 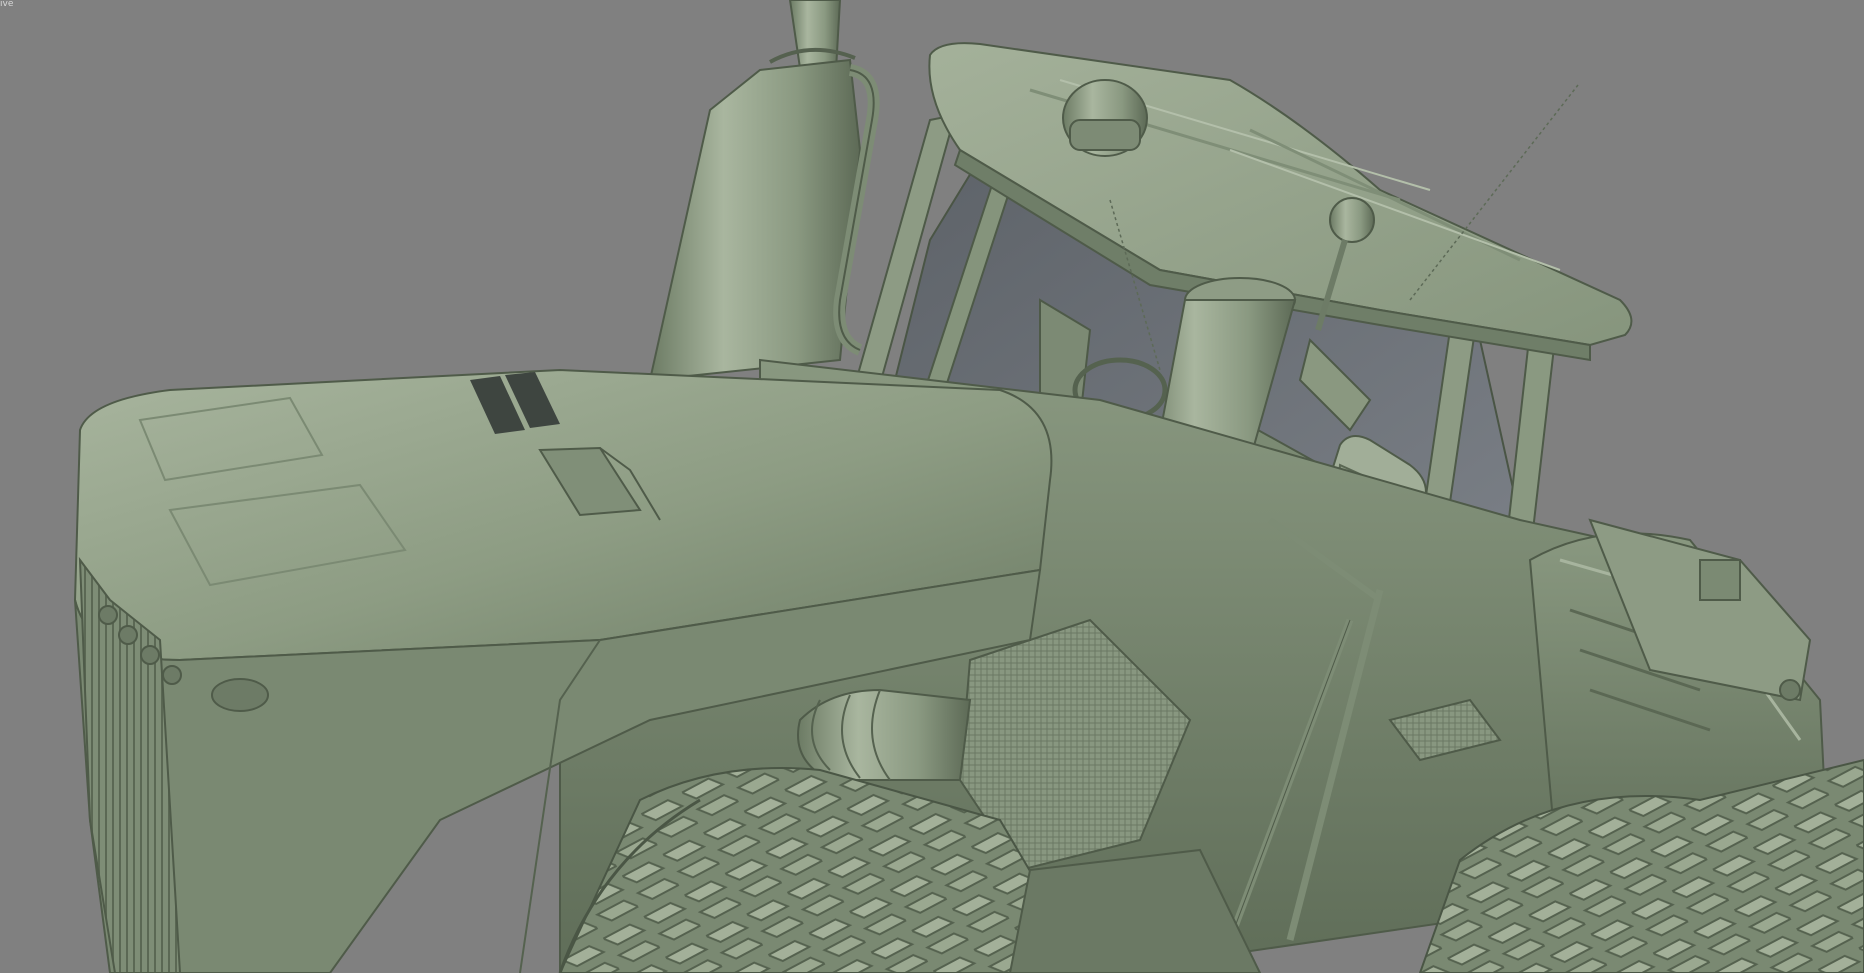 I want to click on viewport-label: ive, so click(x=6, y=4).